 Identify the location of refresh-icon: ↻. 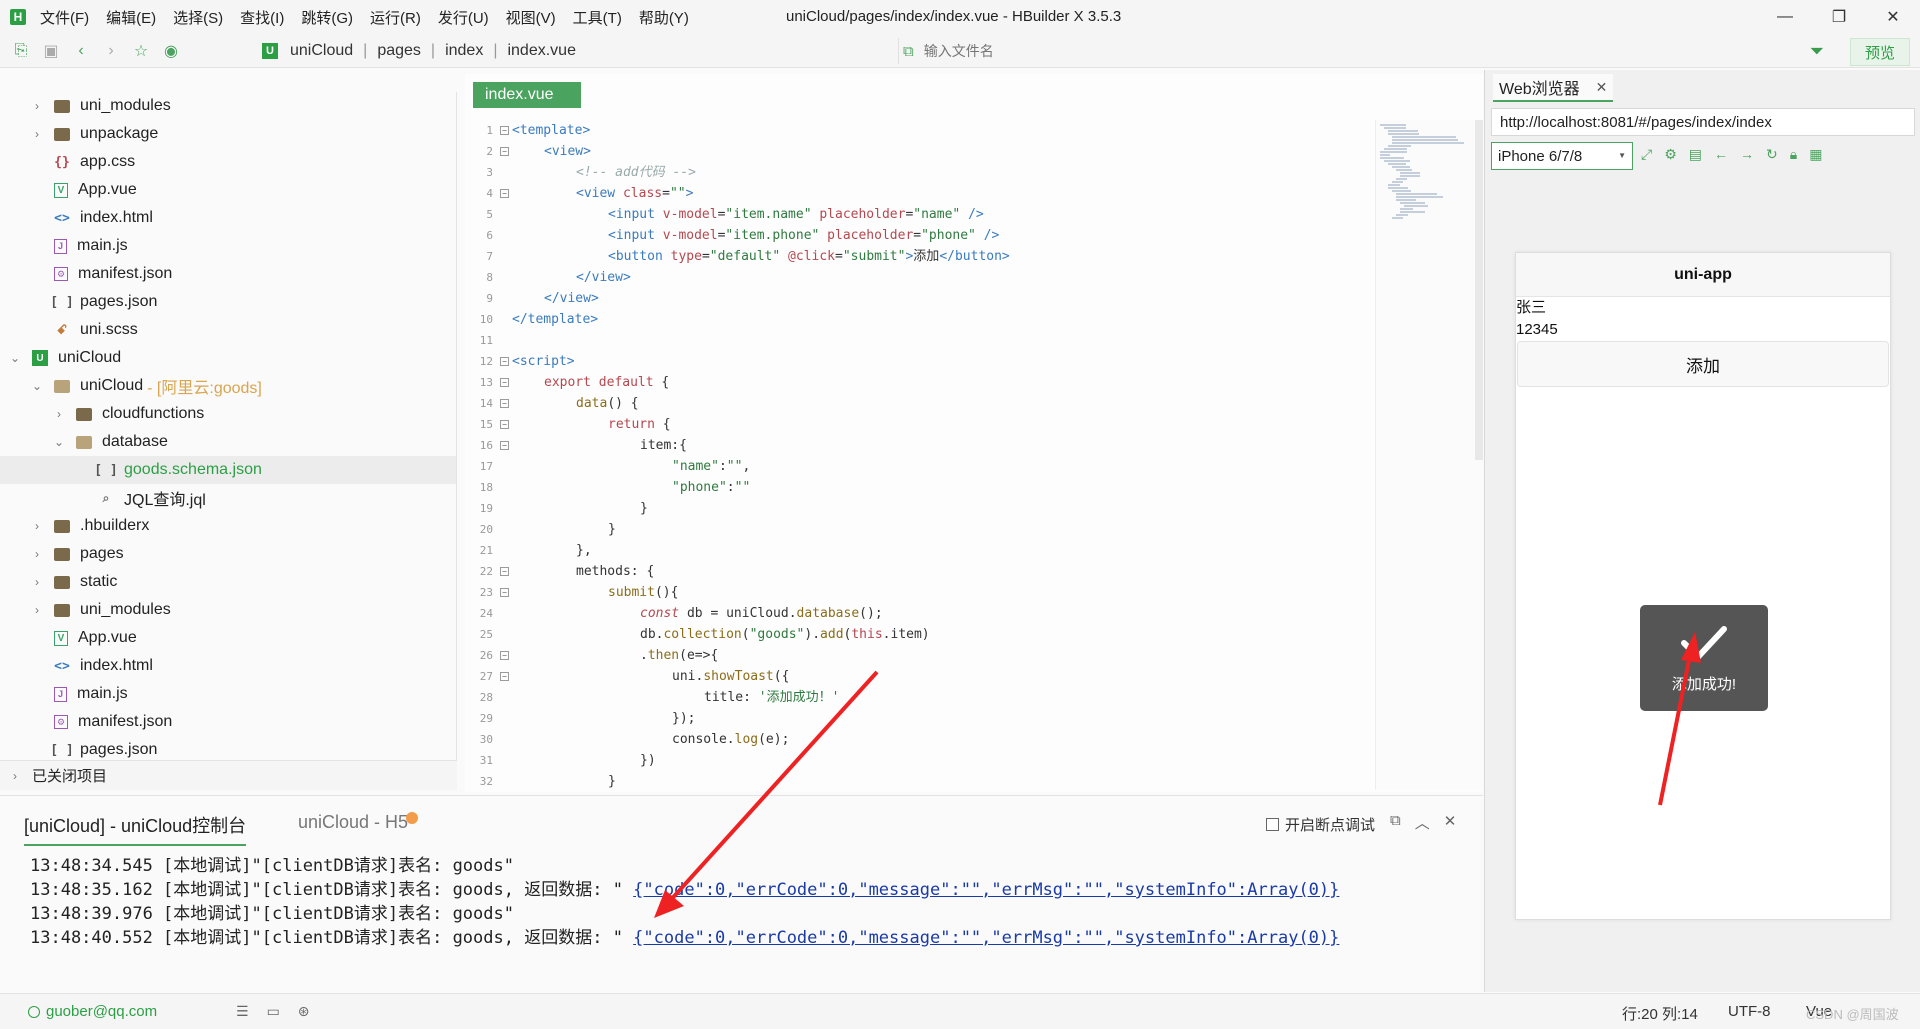
(1772, 154).